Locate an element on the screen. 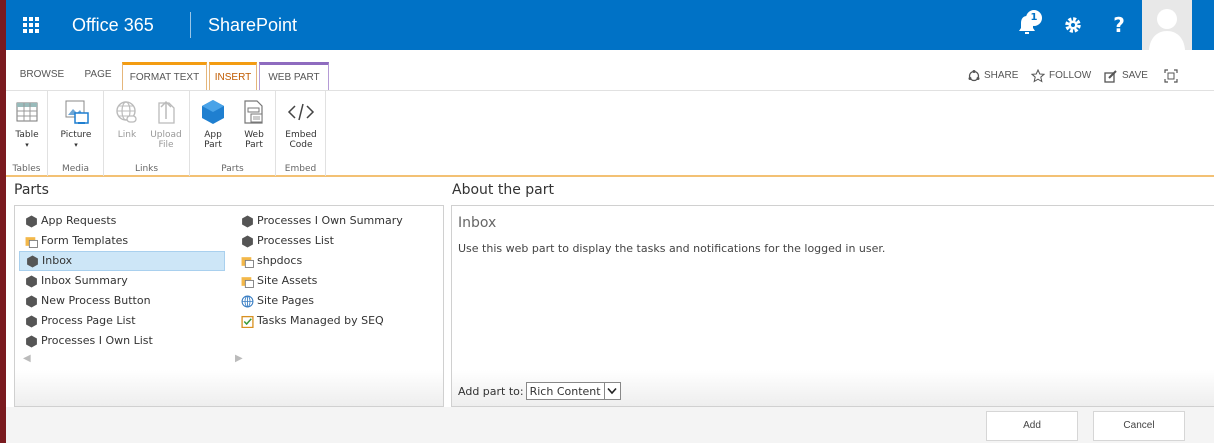  tab-insert: INSERT is located at coordinates (233, 76).